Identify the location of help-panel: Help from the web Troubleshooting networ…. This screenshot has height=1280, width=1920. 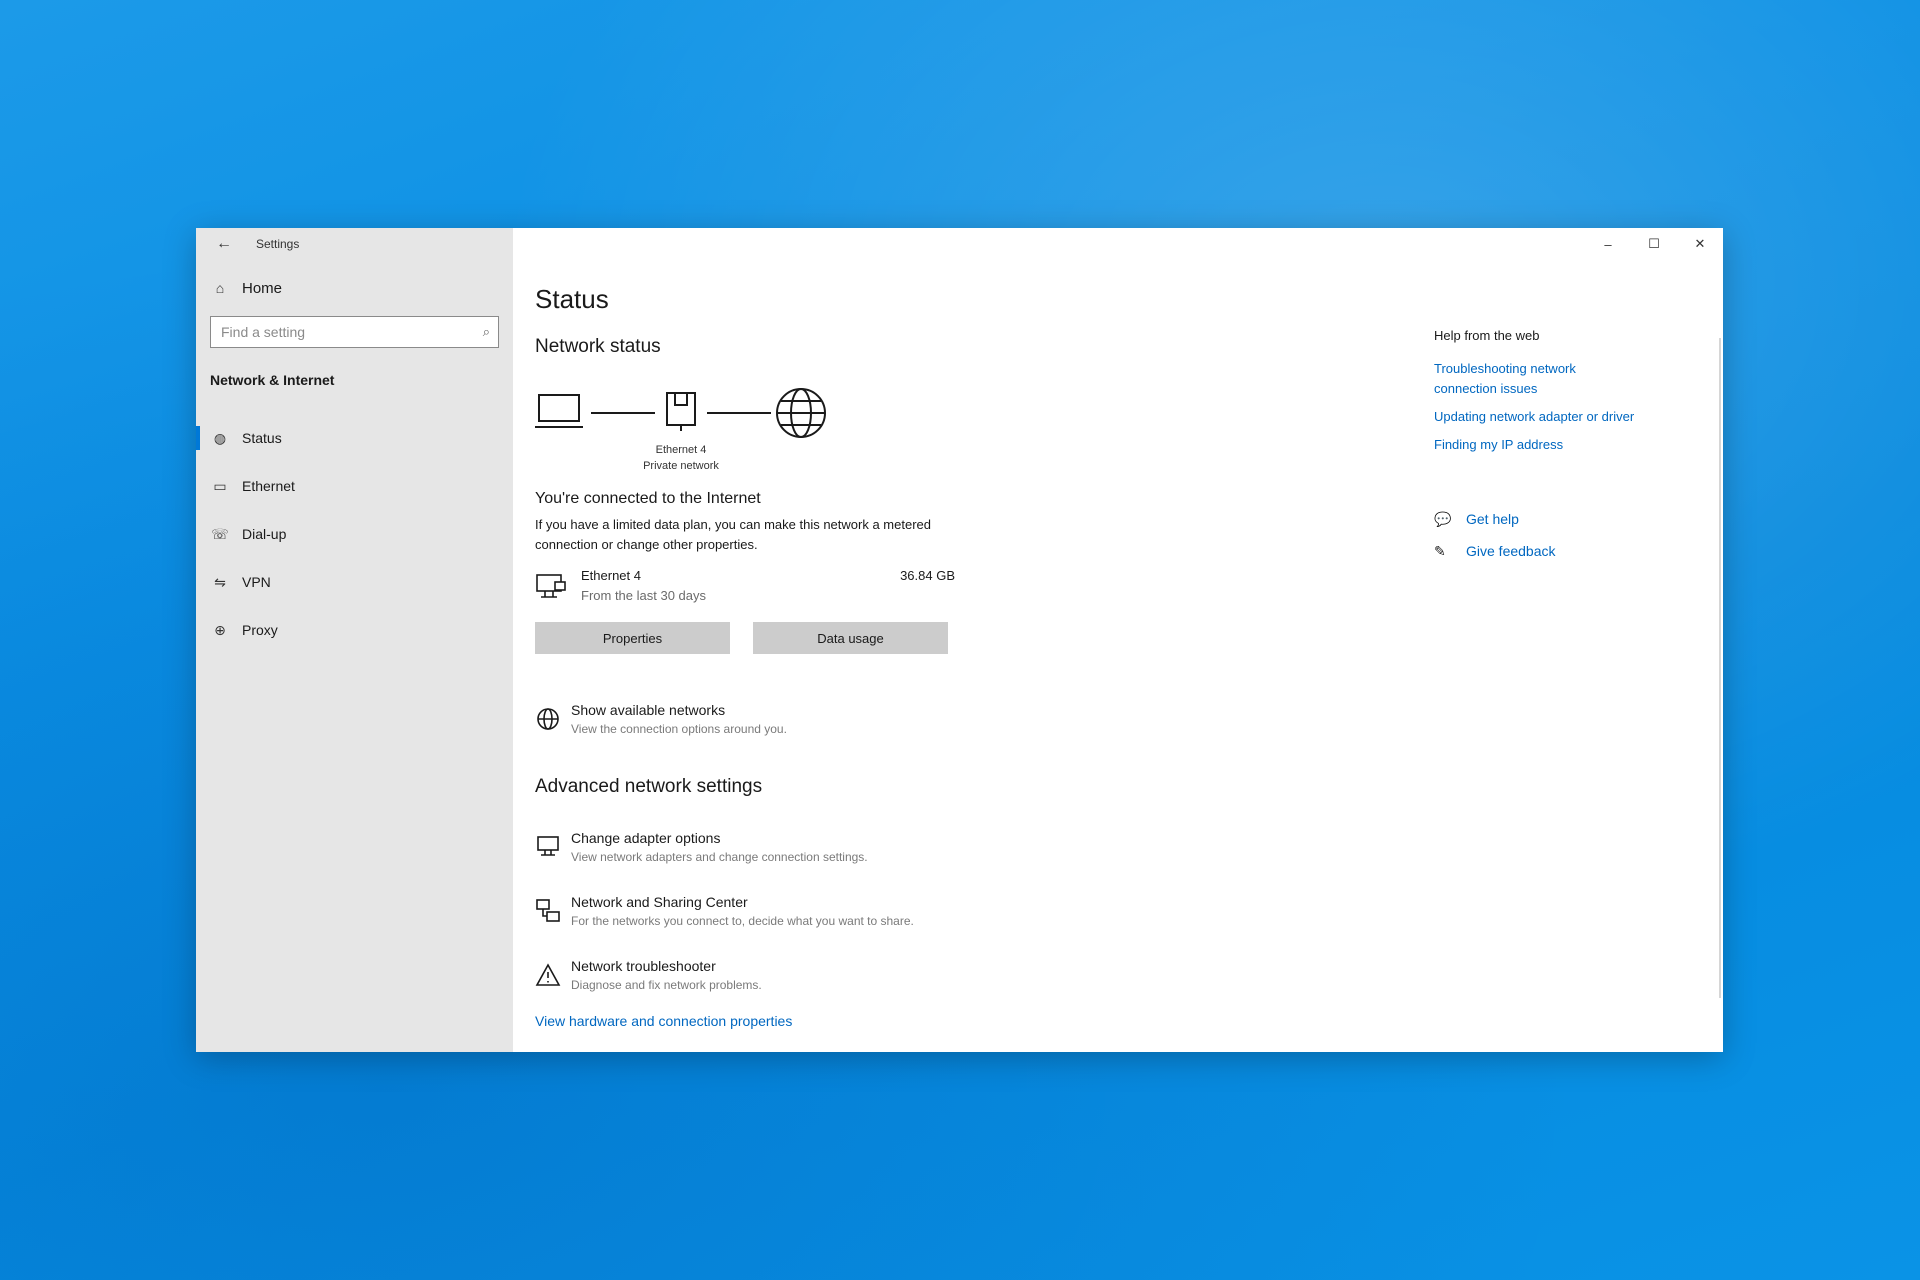
(1564, 447).